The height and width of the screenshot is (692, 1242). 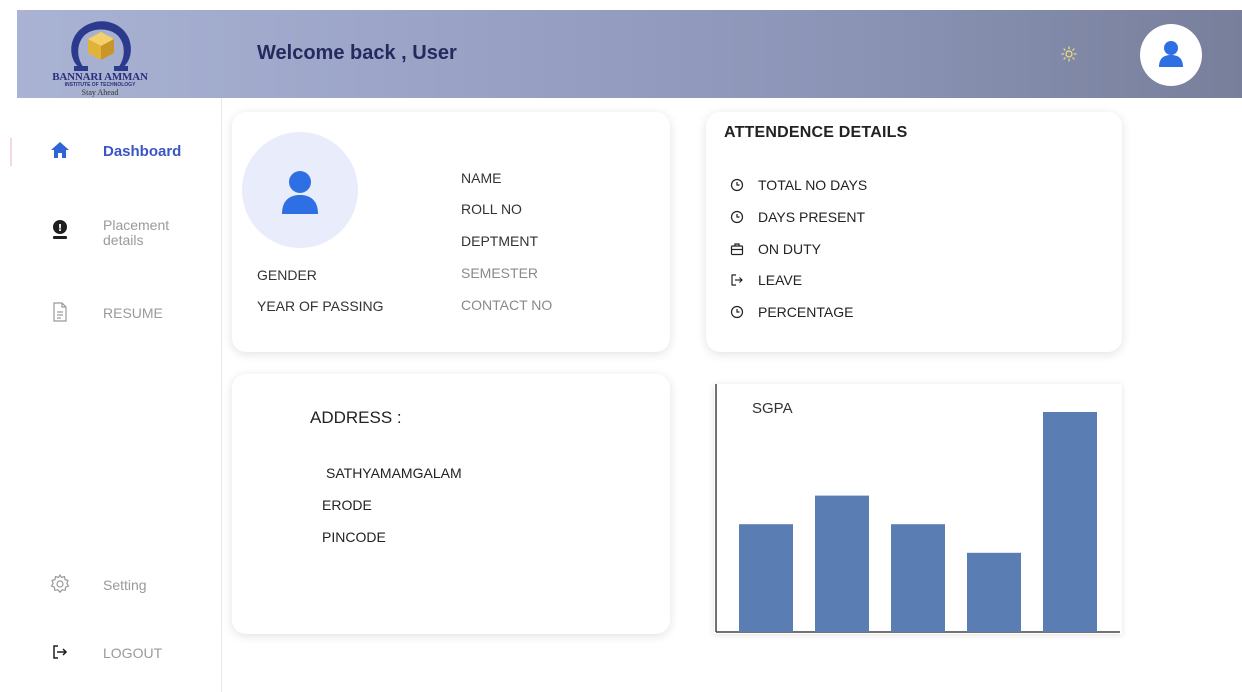 I want to click on attendance-item-leave: LEAVE, so click(x=766, y=280).